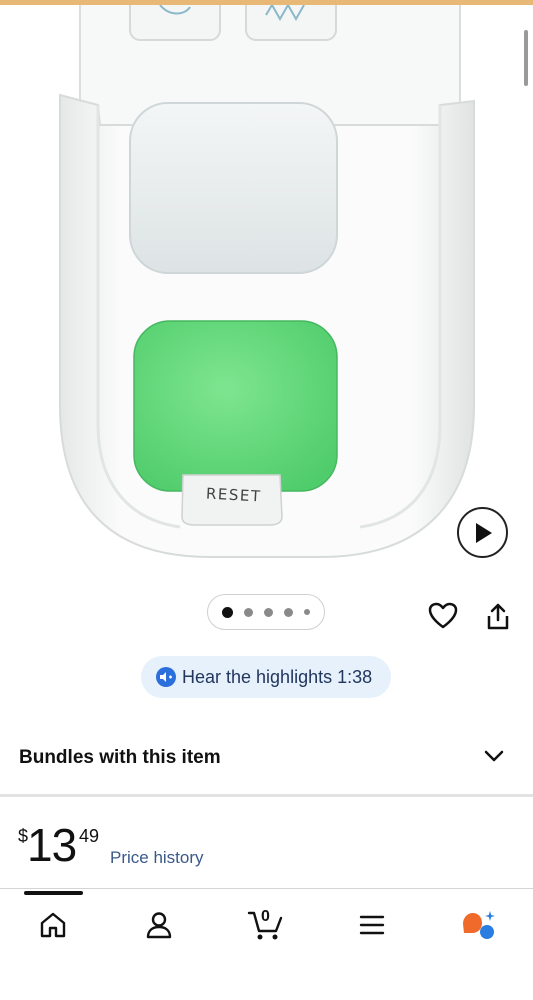  Describe the element at coordinates (166, 677) in the screenshot. I see `speaker-sparkle-icon` at that location.